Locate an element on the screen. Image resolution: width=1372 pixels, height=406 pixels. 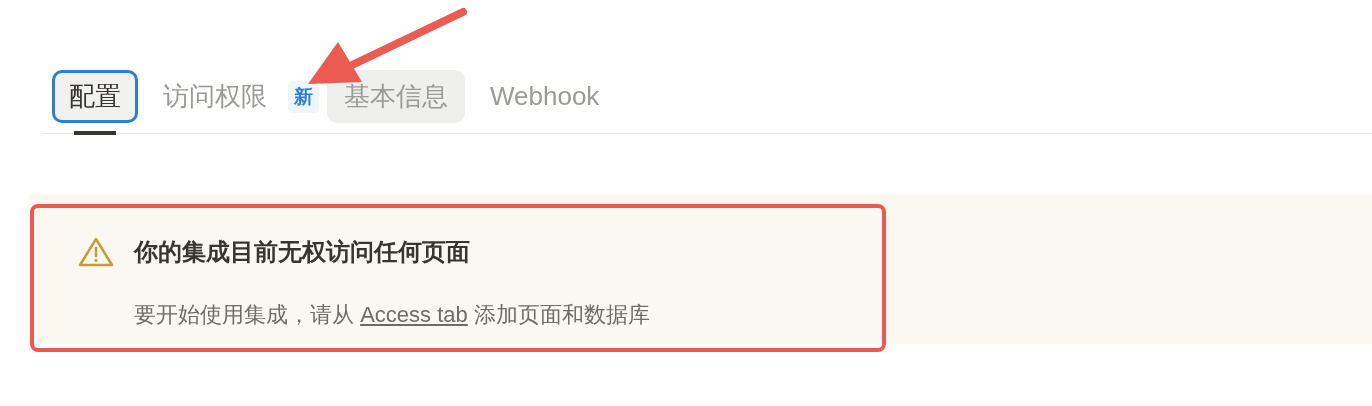
tab: 访问权限 is located at coordinates (215, 96).